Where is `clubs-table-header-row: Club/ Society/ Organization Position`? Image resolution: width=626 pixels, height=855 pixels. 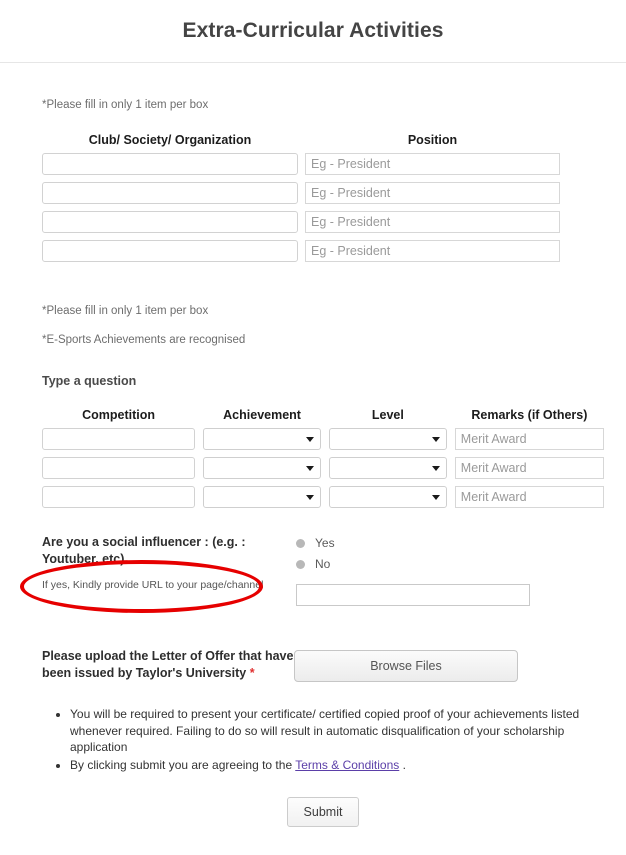 clubs-table-header-row: Club/ Society/ Organization Position is located at coordinates (323, 140).